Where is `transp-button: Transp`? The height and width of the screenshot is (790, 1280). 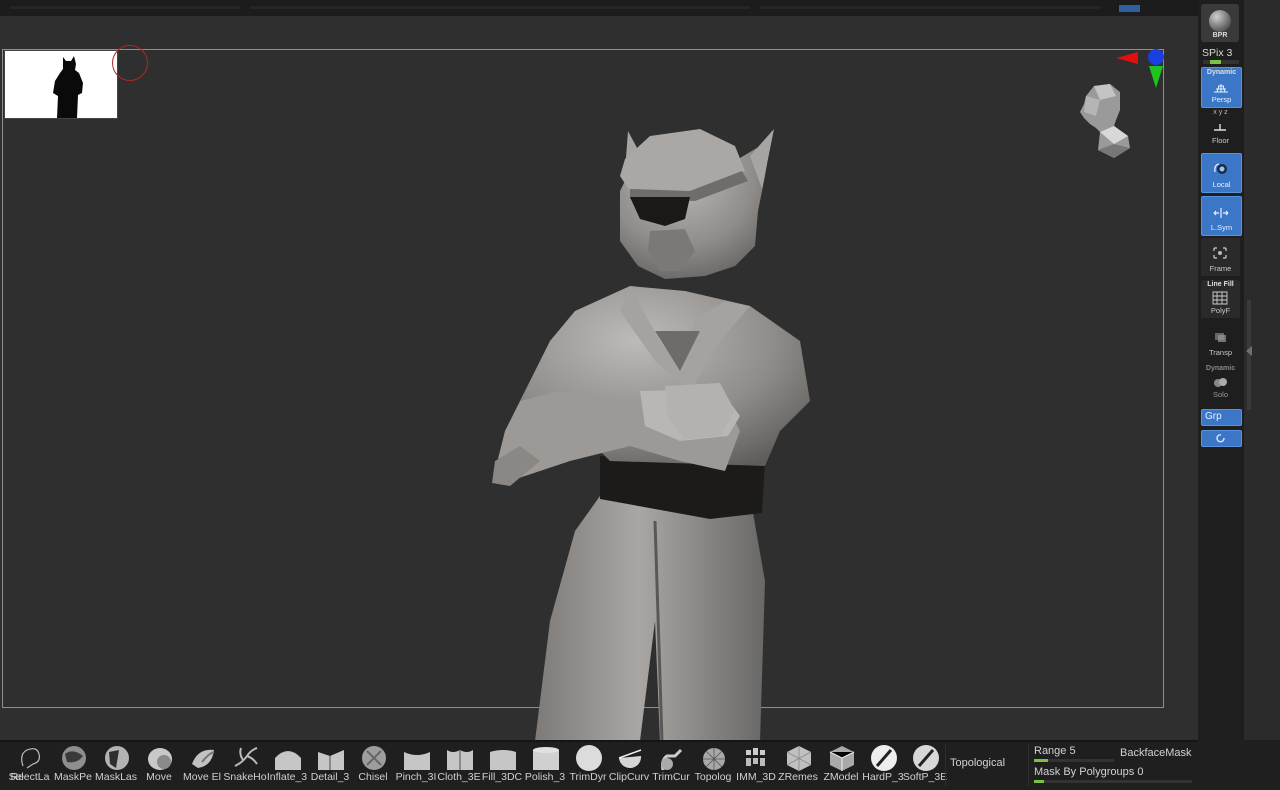 transp-button: Transp is located at coordinates (1220, 341).